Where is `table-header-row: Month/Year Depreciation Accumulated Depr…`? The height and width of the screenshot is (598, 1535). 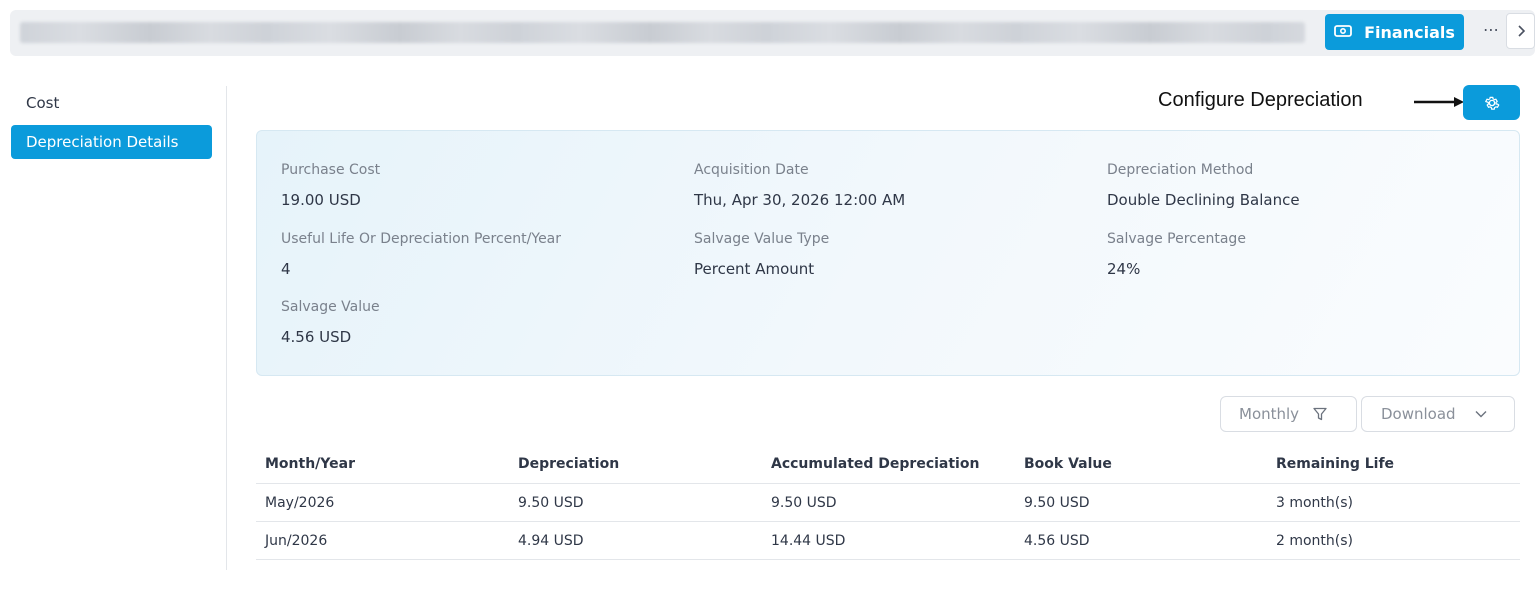 table-header-row: Month/Year Depreciation Accumulated Depr… is located at coordinates (888, 464).